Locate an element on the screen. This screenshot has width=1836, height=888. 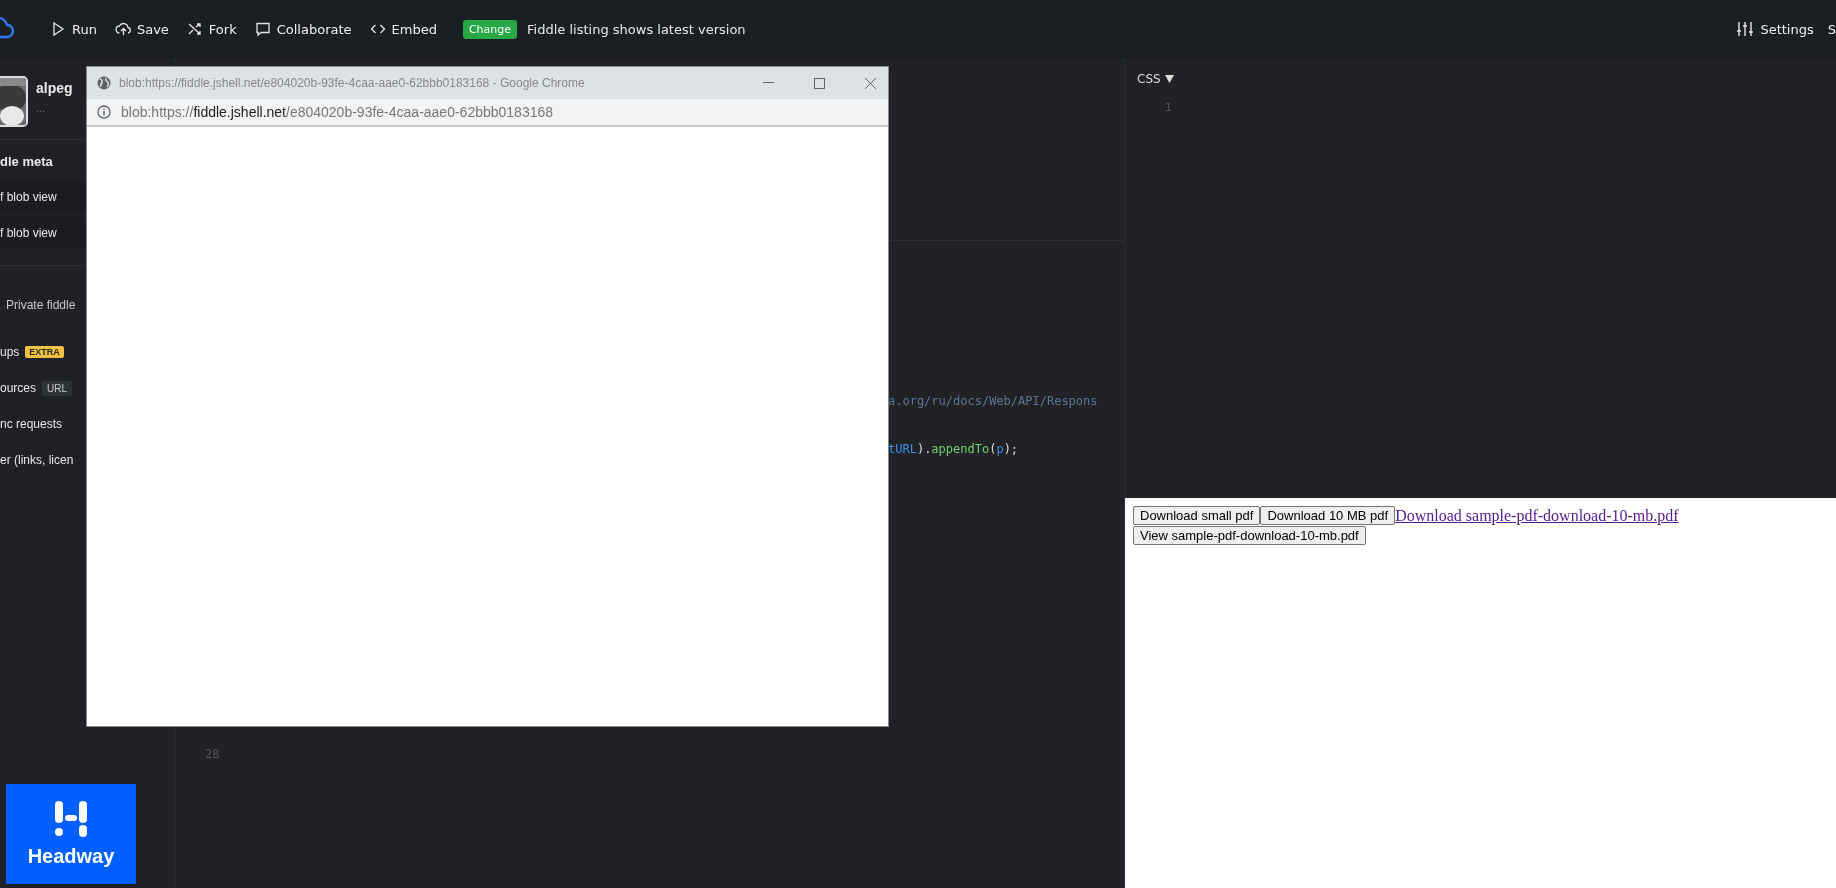
toolbar-button: Embed is located at coordinates (403, 29).